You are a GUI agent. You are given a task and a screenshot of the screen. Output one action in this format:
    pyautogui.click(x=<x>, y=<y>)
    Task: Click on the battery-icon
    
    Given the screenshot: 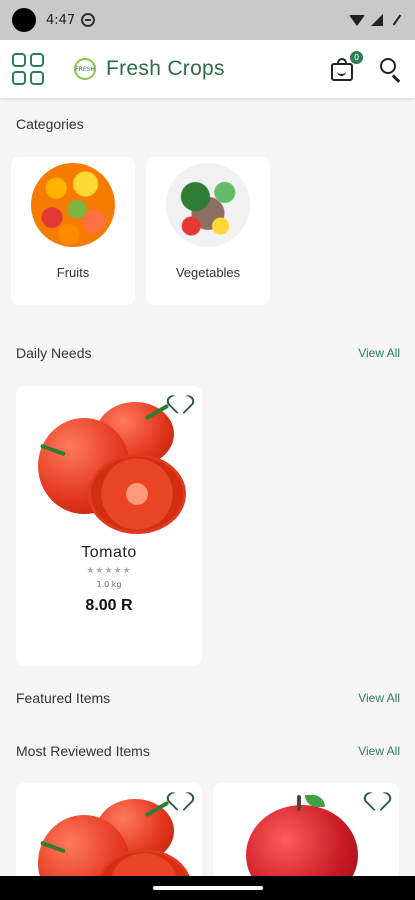 What is the action you would take?
    pyautogui.click(x=397, y=20)
    